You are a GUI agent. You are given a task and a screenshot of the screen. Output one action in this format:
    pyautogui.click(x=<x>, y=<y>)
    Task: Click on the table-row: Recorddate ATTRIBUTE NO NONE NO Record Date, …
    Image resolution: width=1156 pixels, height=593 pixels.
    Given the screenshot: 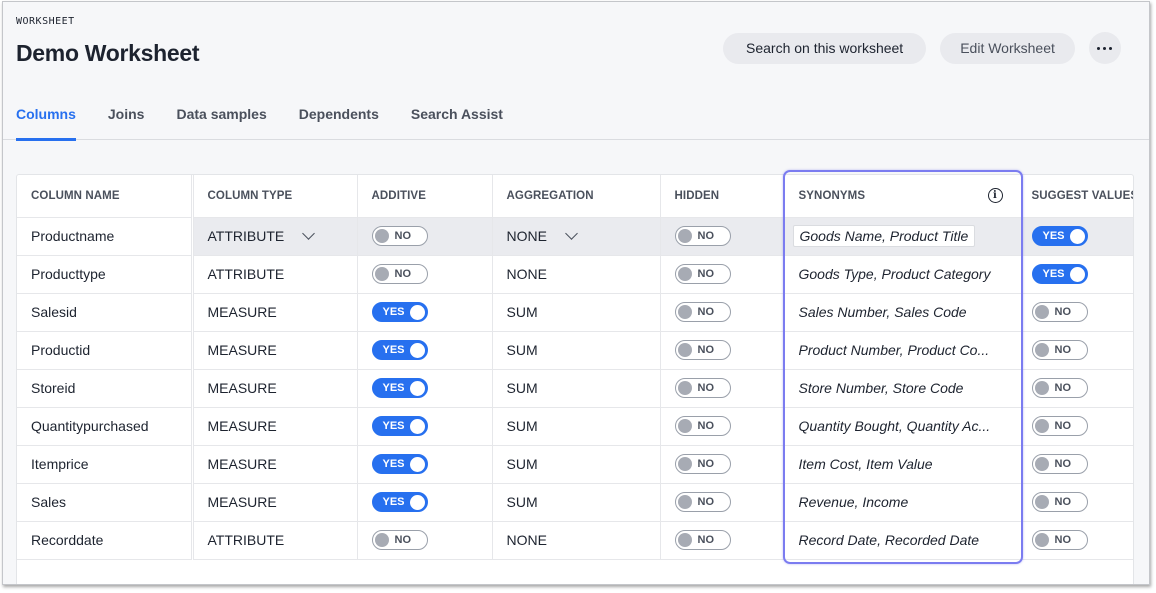 What is the action you would take?
    pyautogui.click(x=575, y=540)
    